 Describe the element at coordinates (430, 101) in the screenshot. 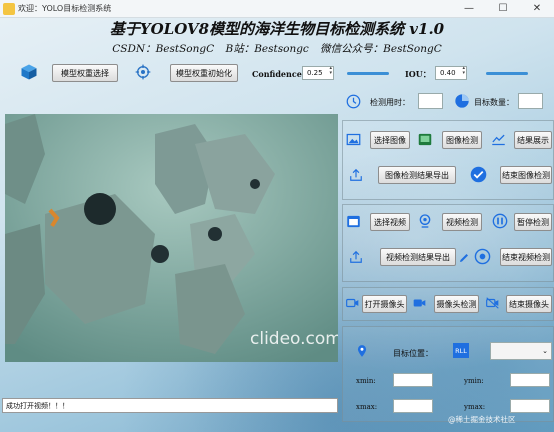

I see `time-value` at that location.